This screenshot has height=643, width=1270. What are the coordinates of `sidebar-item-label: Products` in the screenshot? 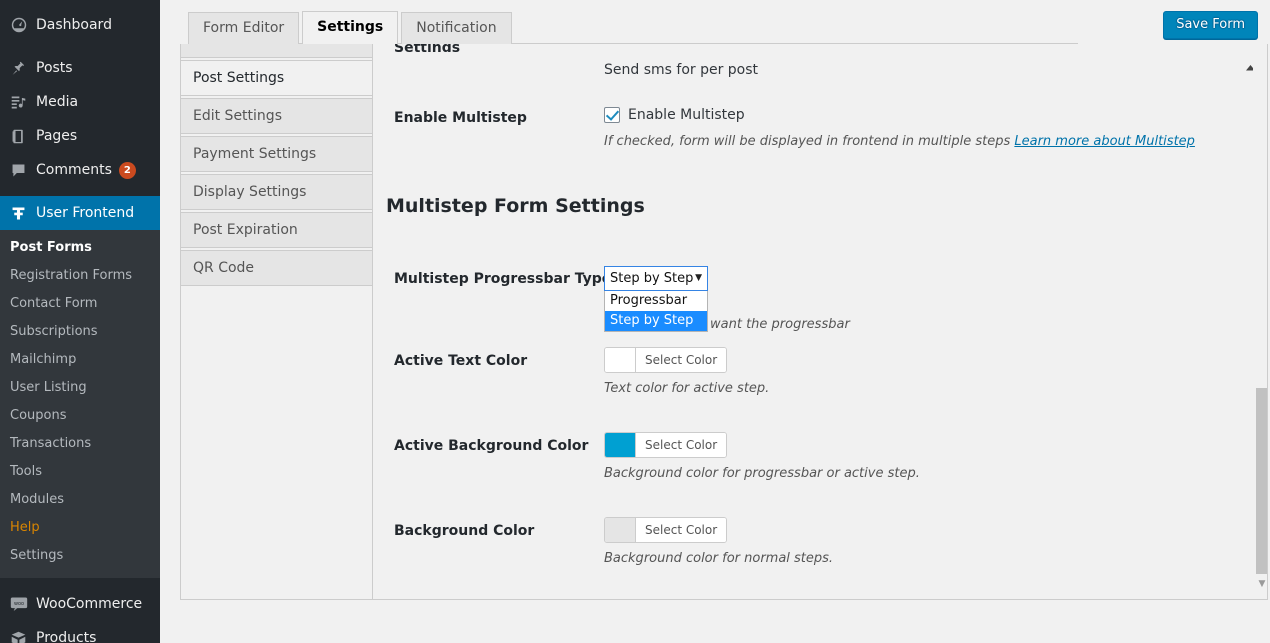 It's located at (66, 636).